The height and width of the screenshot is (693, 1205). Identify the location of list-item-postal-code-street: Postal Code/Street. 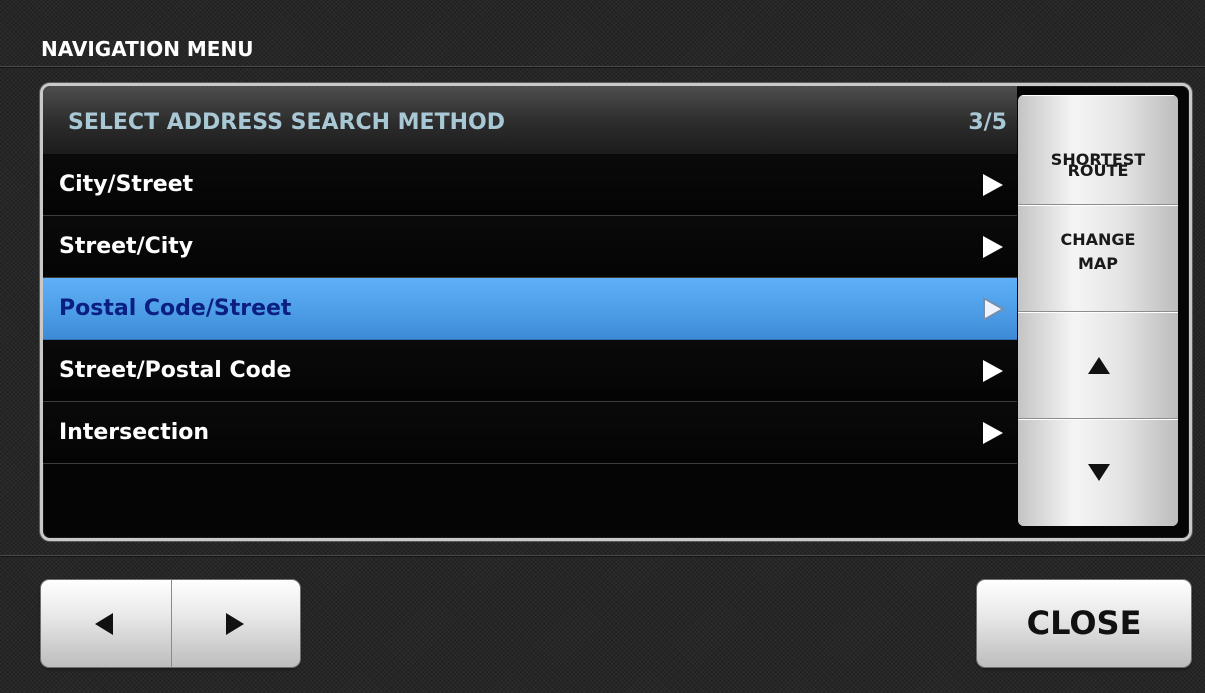
(530, 309).